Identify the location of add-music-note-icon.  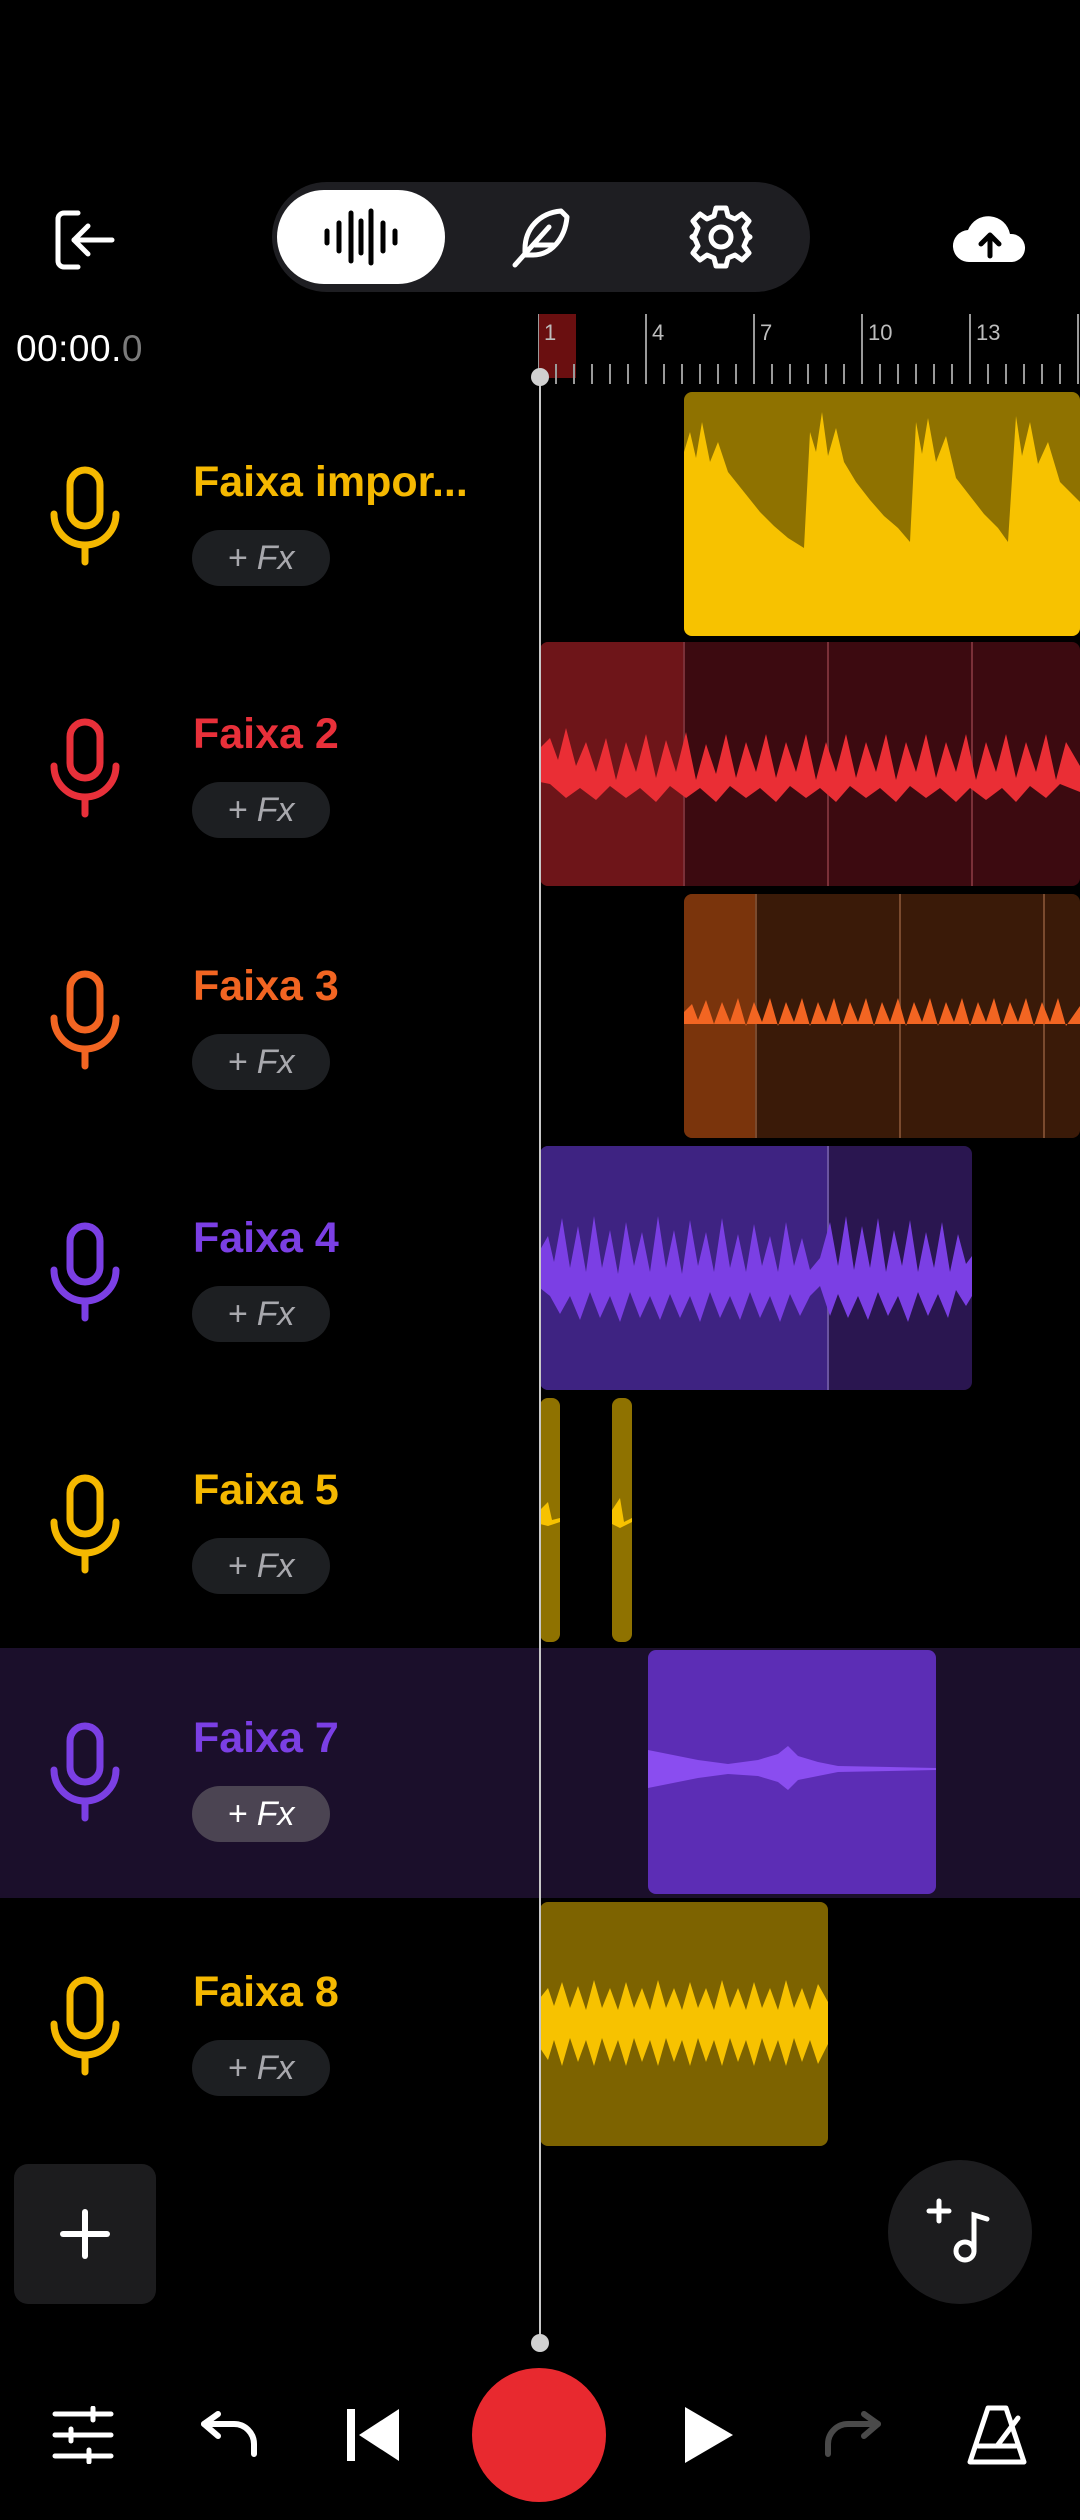
(958, 2230).